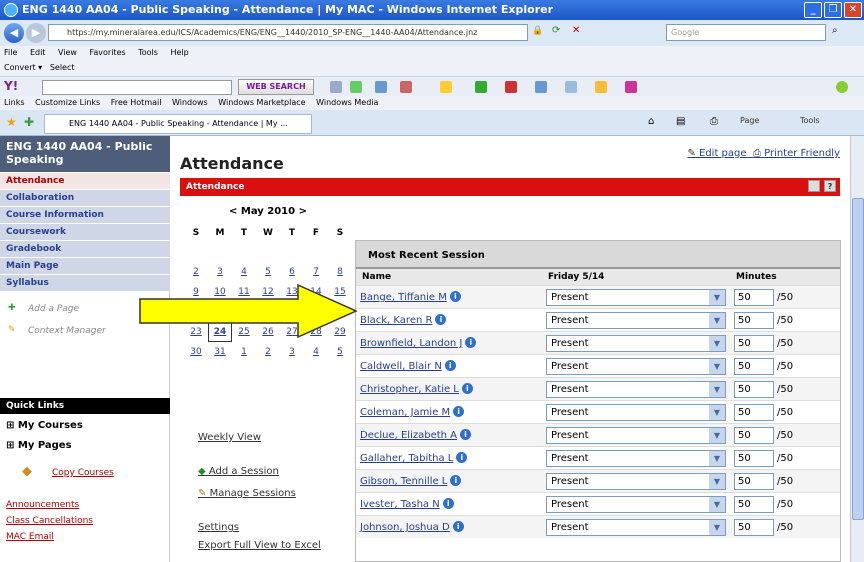  Describe the element at coordinates (802, 153) in the screenshot. I see `printer-friendly-link: Printer Friendly` at that location.